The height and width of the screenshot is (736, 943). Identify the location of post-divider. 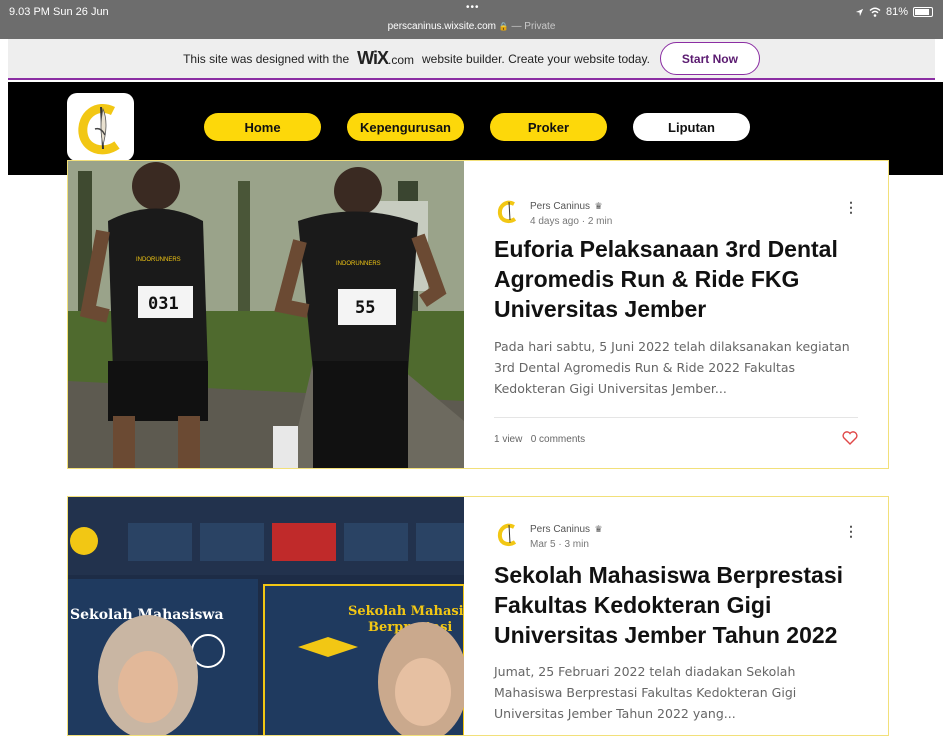
(676, 417).